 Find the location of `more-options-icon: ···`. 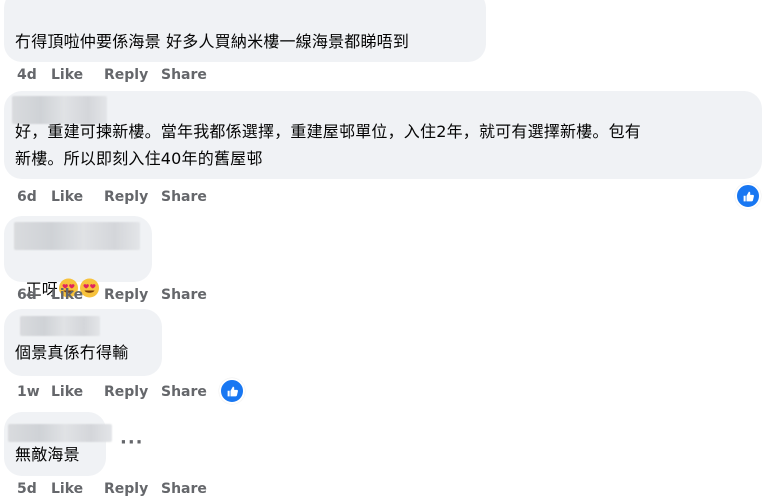

more-options-icon: ··· is located at coordinates (132, 442).